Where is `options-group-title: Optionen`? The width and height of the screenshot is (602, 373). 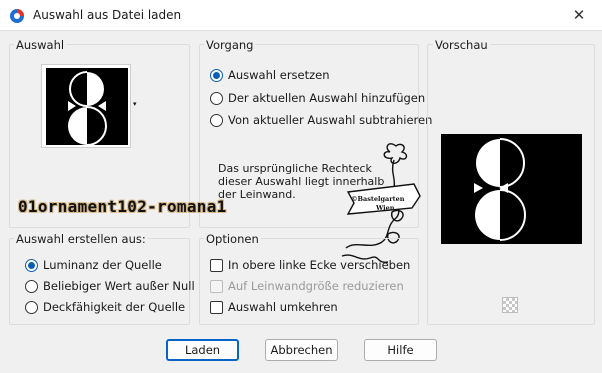 options-group-title: Optionen is located at coordinates (232, 239).